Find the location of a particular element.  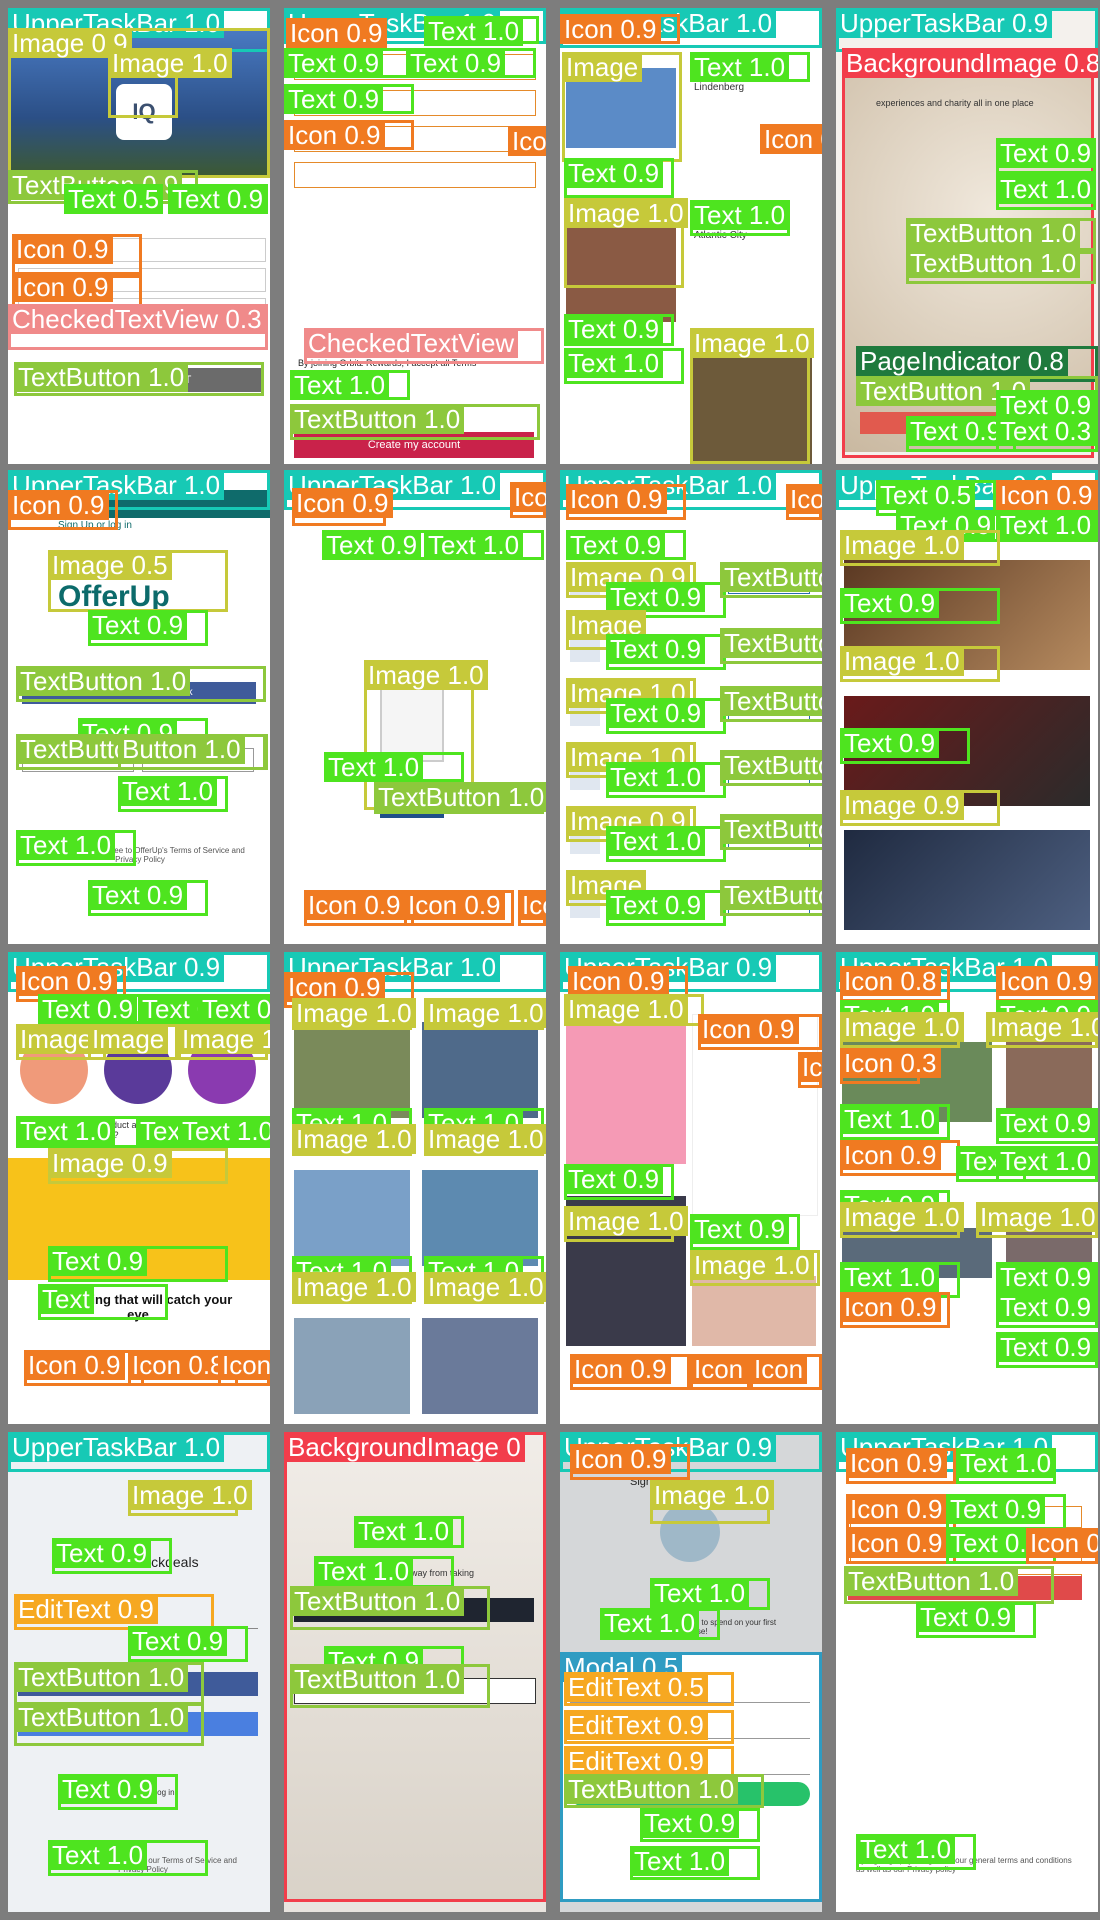

detection-box: TextButton is located at coordinates (771, 704).